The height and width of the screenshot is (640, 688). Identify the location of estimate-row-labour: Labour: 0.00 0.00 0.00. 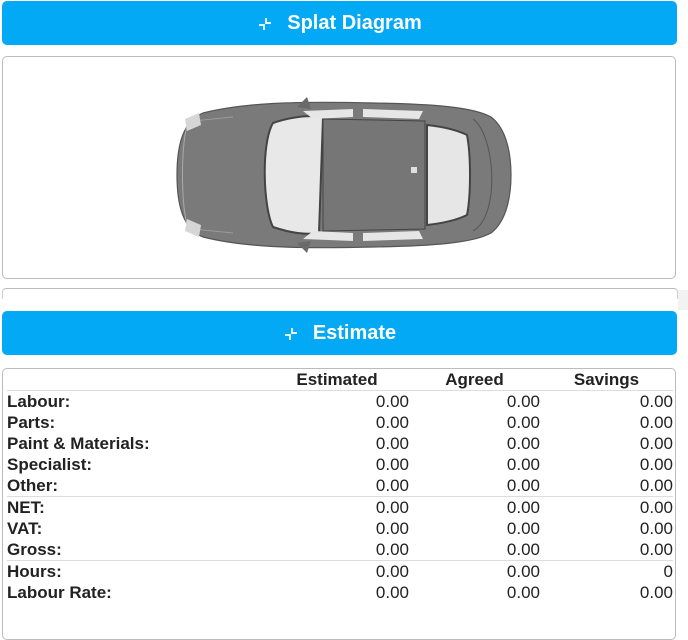
(340, 402).